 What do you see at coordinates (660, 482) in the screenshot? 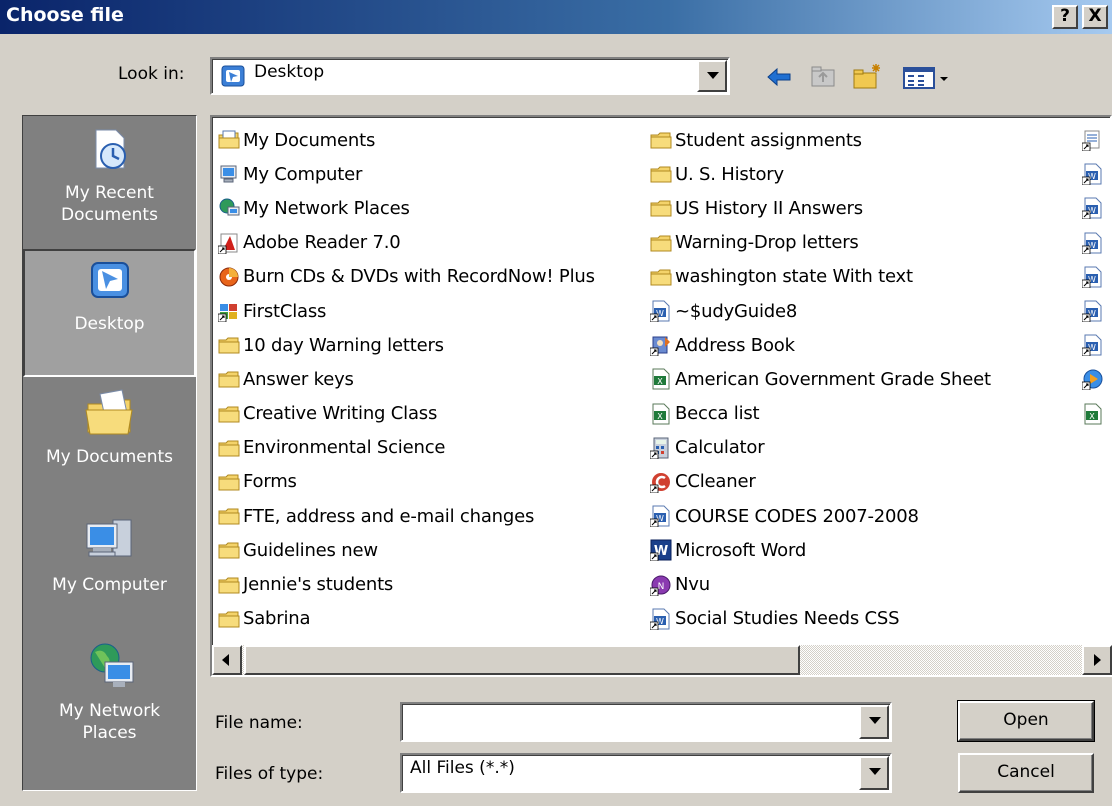
I see `ccleaner-icon` at bounding box center [660, 482].